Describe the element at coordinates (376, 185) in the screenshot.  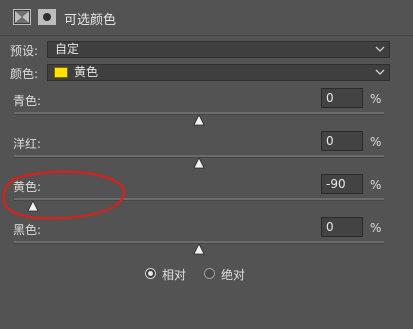
I see `yellow-percent: %` at that location.